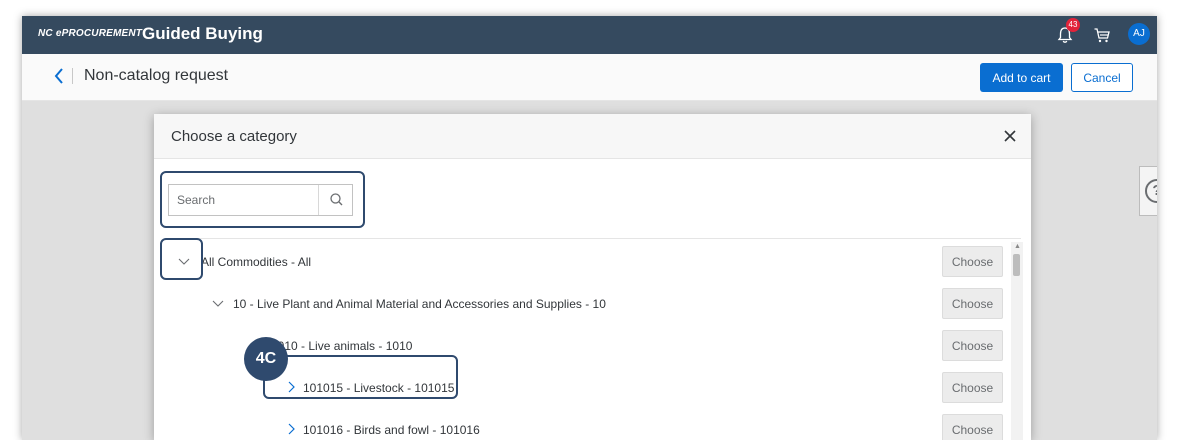 Image resolution: width=1177 pixels, height=440 pixels. Describe the element at coordinates (156, 75) in the screenshot. I see `page-title: Non-catalog request` at that location.